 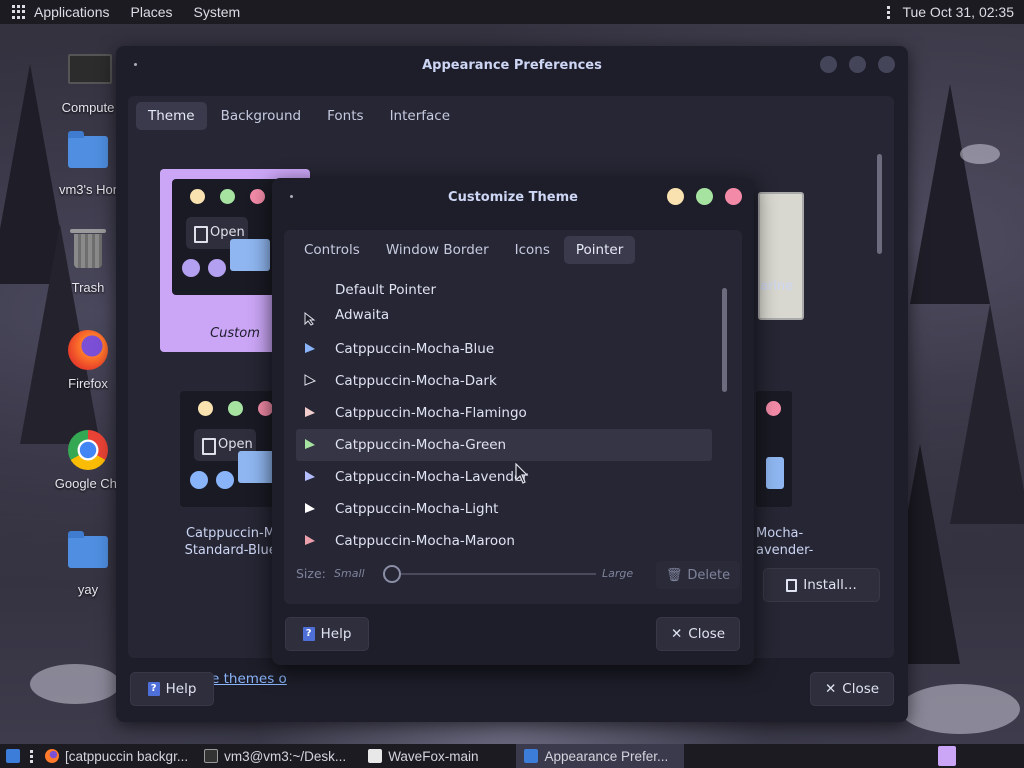 I want to click on window-title: Appearance Preferences, so click(x=512, y=65).